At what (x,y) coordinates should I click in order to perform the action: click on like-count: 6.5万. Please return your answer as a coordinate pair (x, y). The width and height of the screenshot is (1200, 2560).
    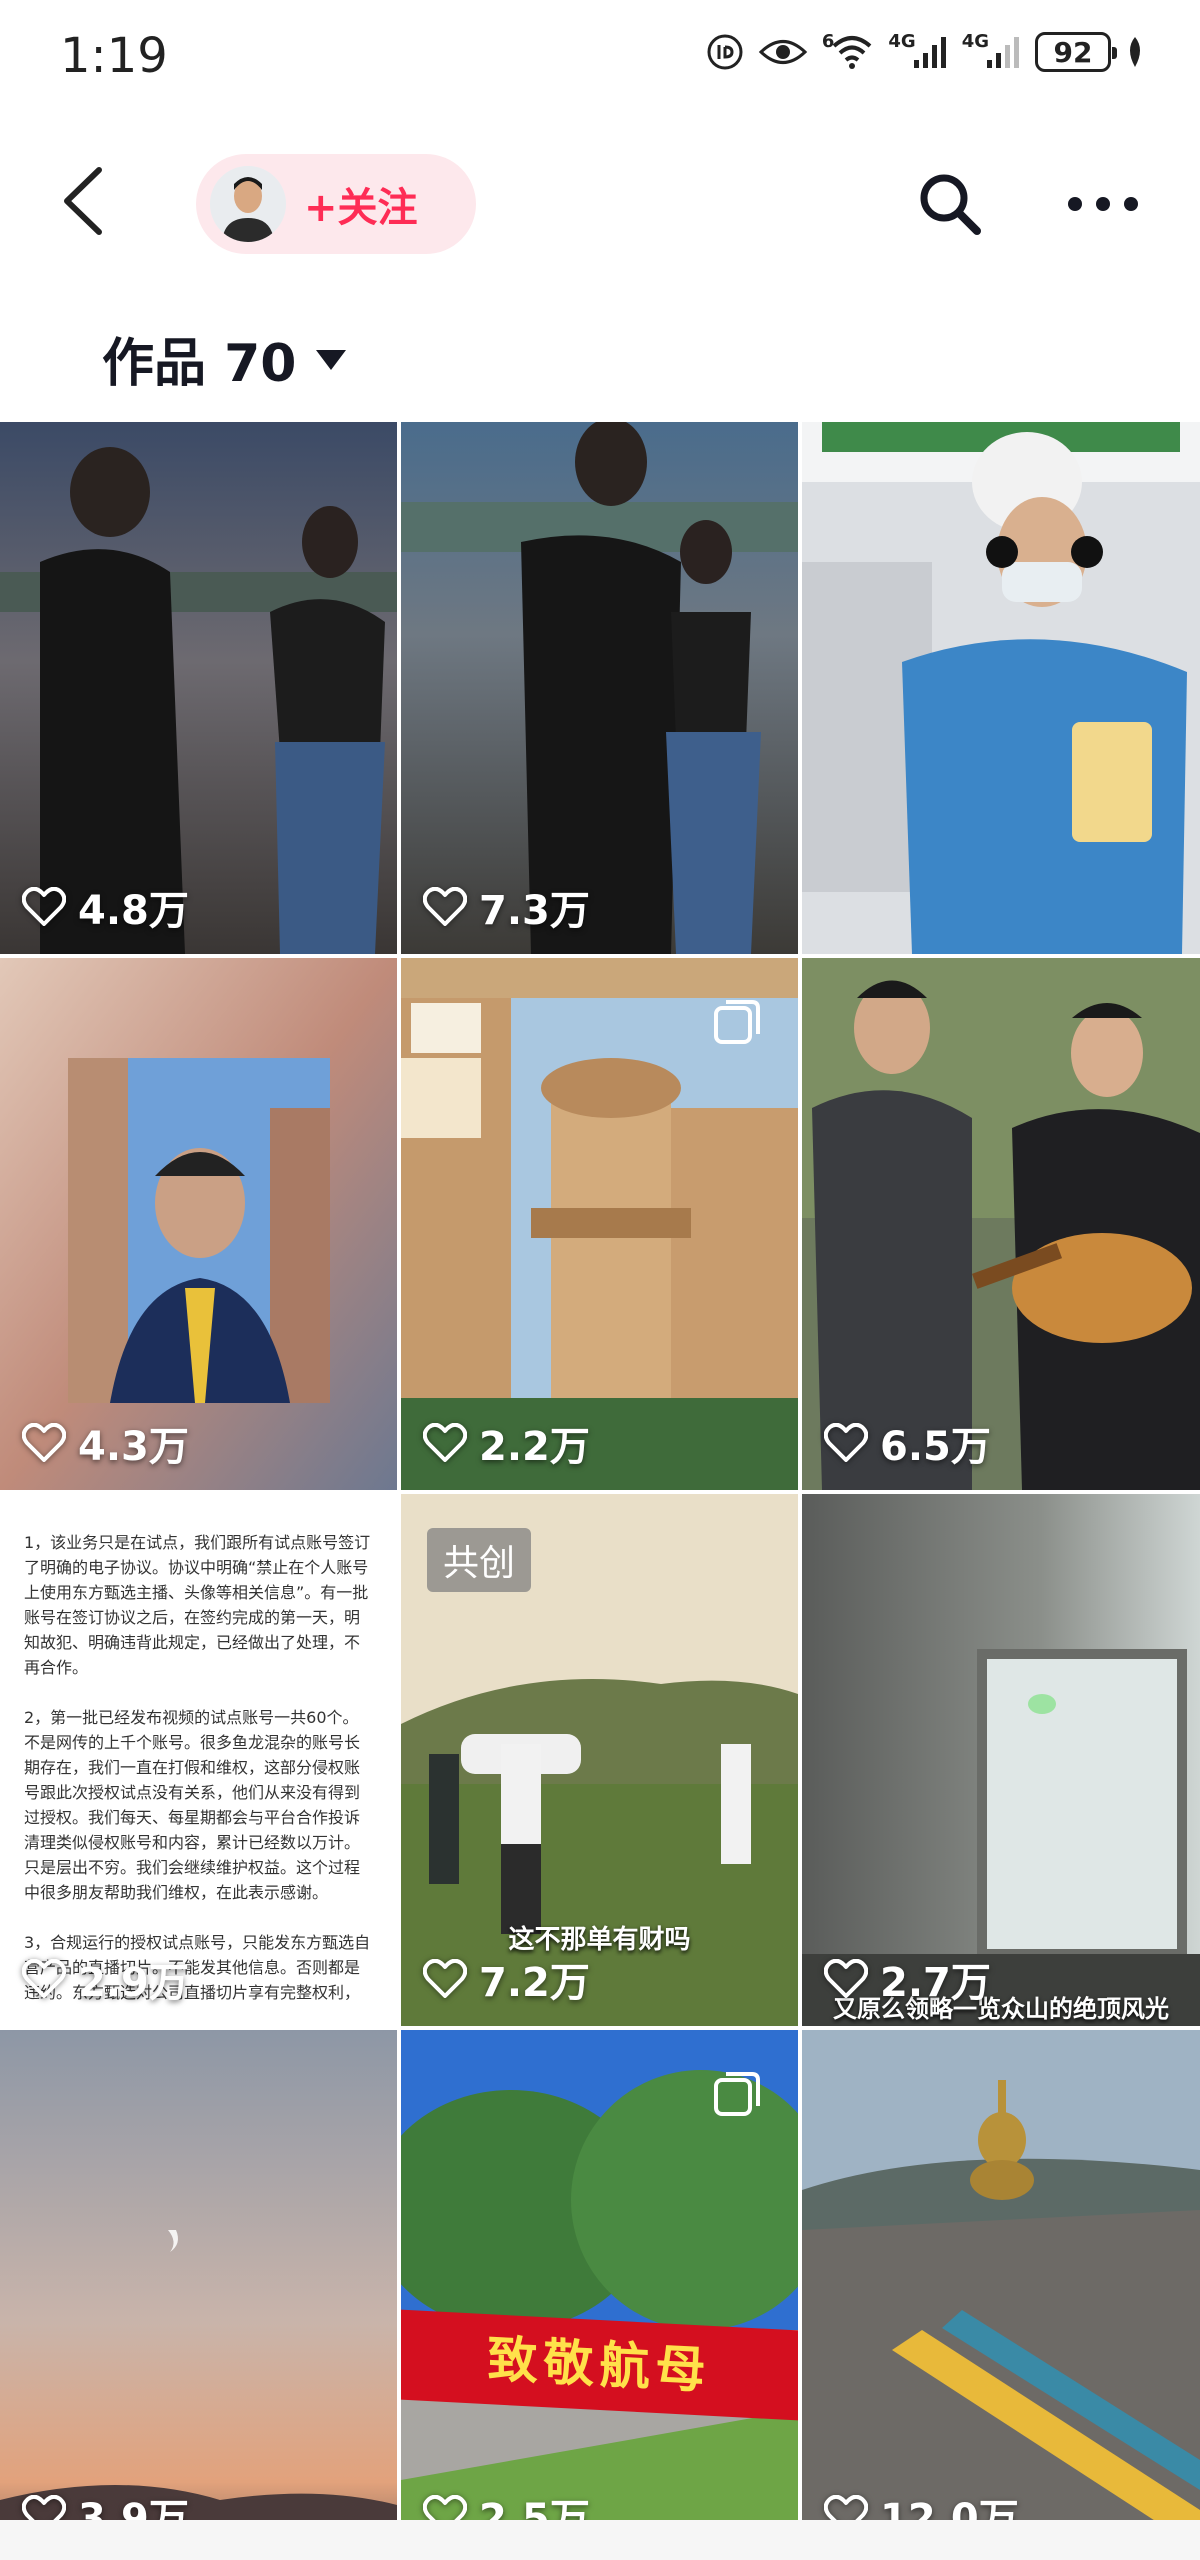
    Looking at the image, I should click on (907, 1443).